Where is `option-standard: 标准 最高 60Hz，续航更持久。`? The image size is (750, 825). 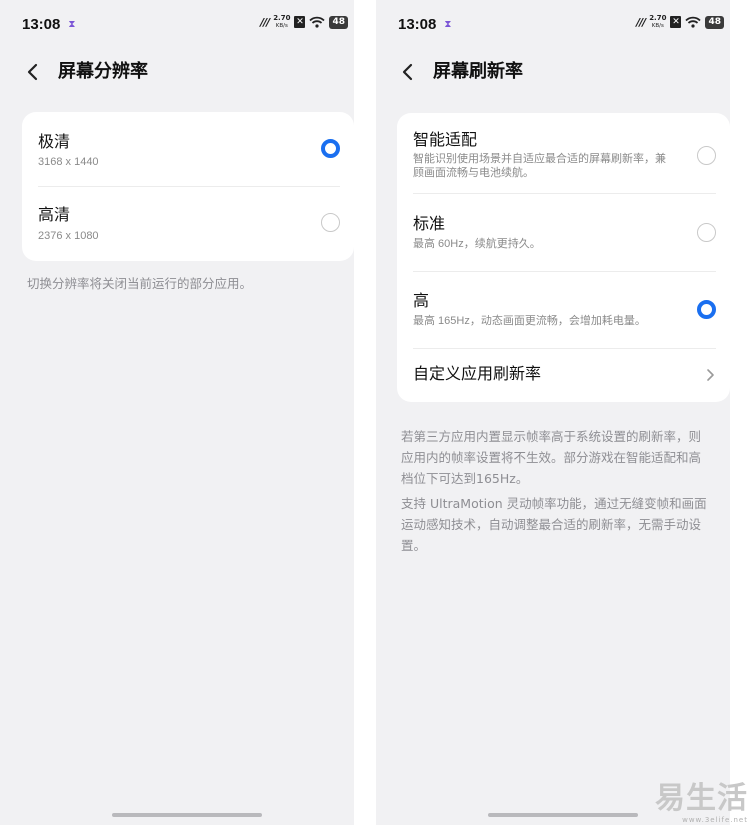 option-standard: 标准 最高 60Hz，续航更持久。 is located at coordinates (563, 232).